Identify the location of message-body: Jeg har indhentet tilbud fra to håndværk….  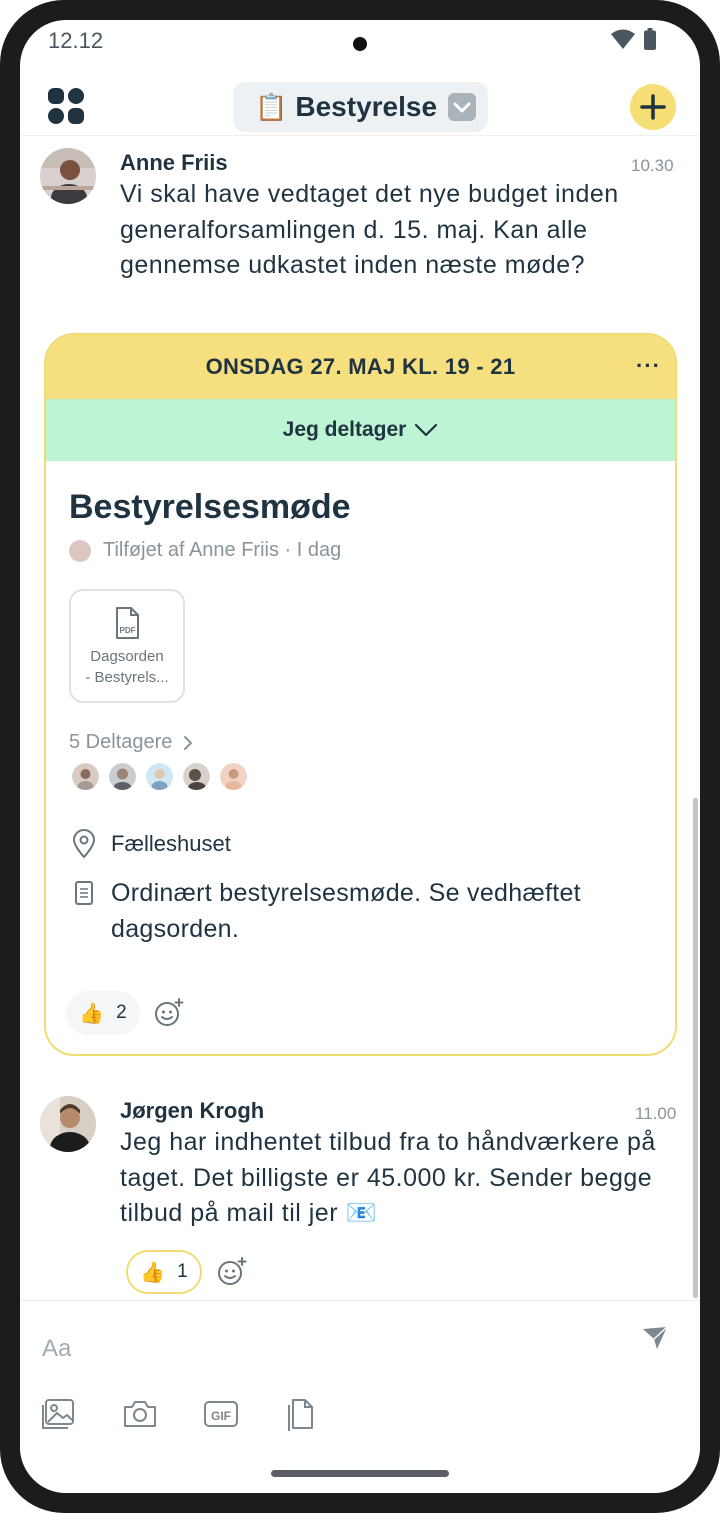
(388, 1177).